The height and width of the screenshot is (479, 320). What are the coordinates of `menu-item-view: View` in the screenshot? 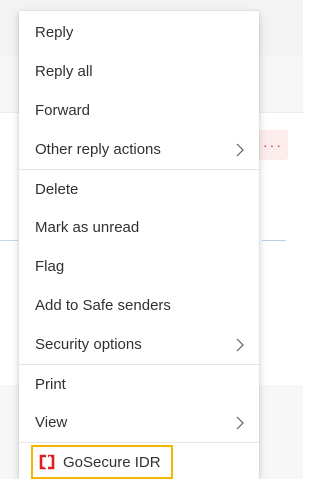 It's located at (139, 422).